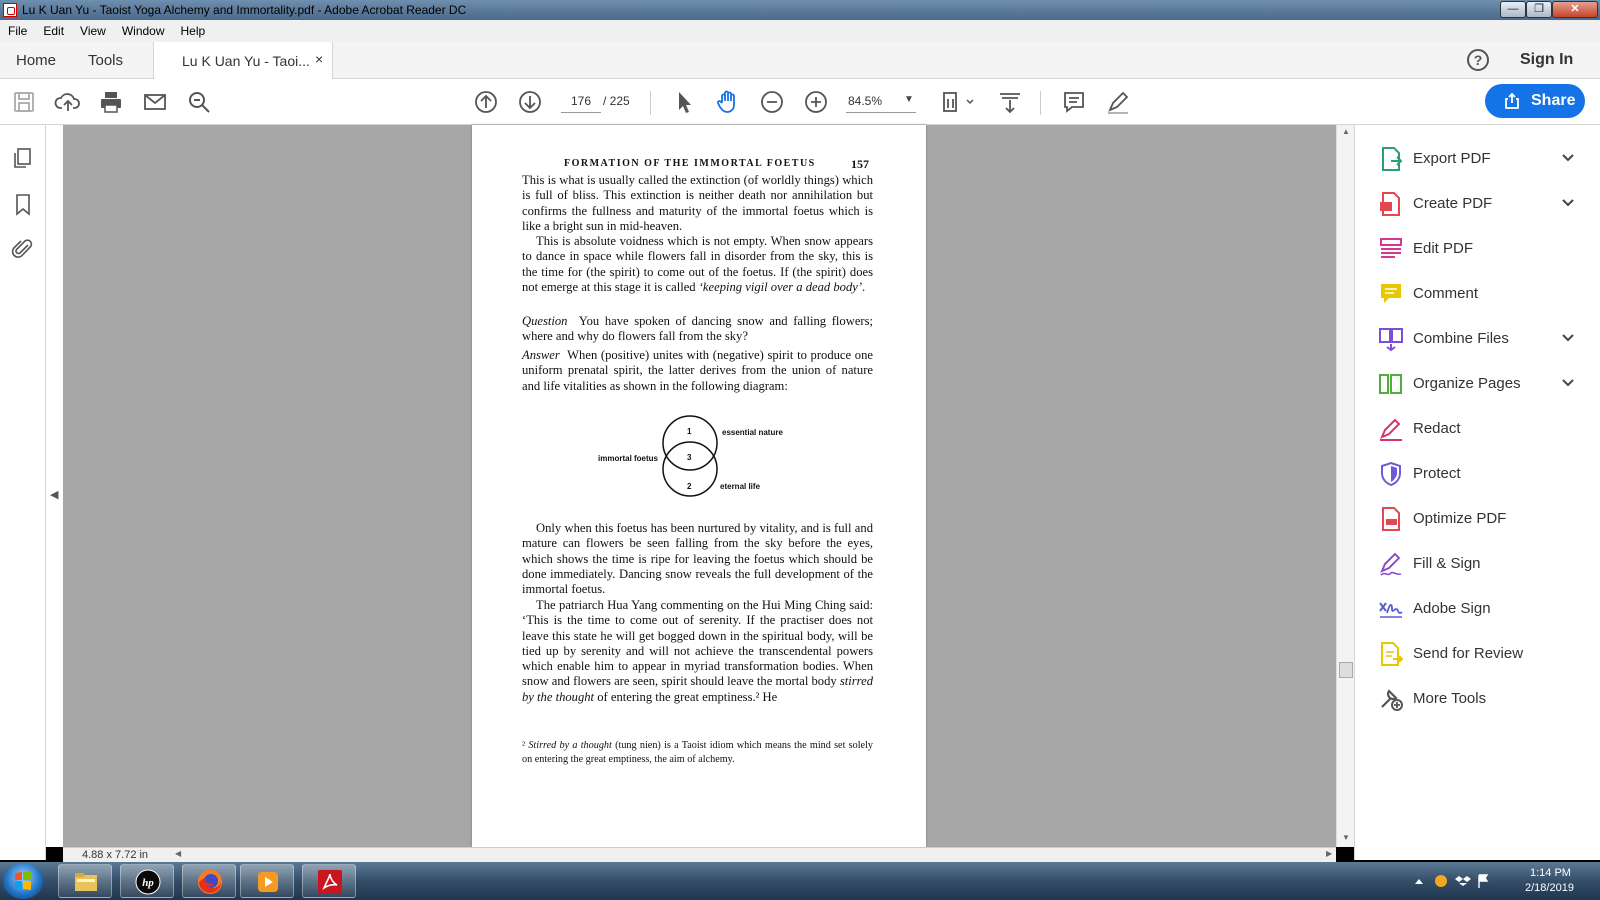 The height and width of the screenshot is (900, 1600). I want to click on flag-icon, so click(1483, 881).